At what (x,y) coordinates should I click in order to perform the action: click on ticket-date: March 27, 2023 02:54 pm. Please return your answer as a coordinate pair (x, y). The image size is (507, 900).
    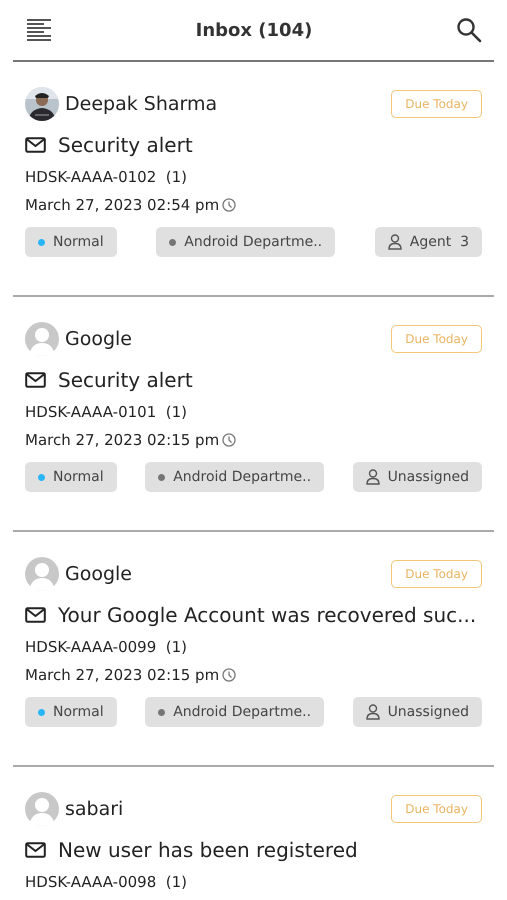
    Looking at the image, I should click on (122, 205).